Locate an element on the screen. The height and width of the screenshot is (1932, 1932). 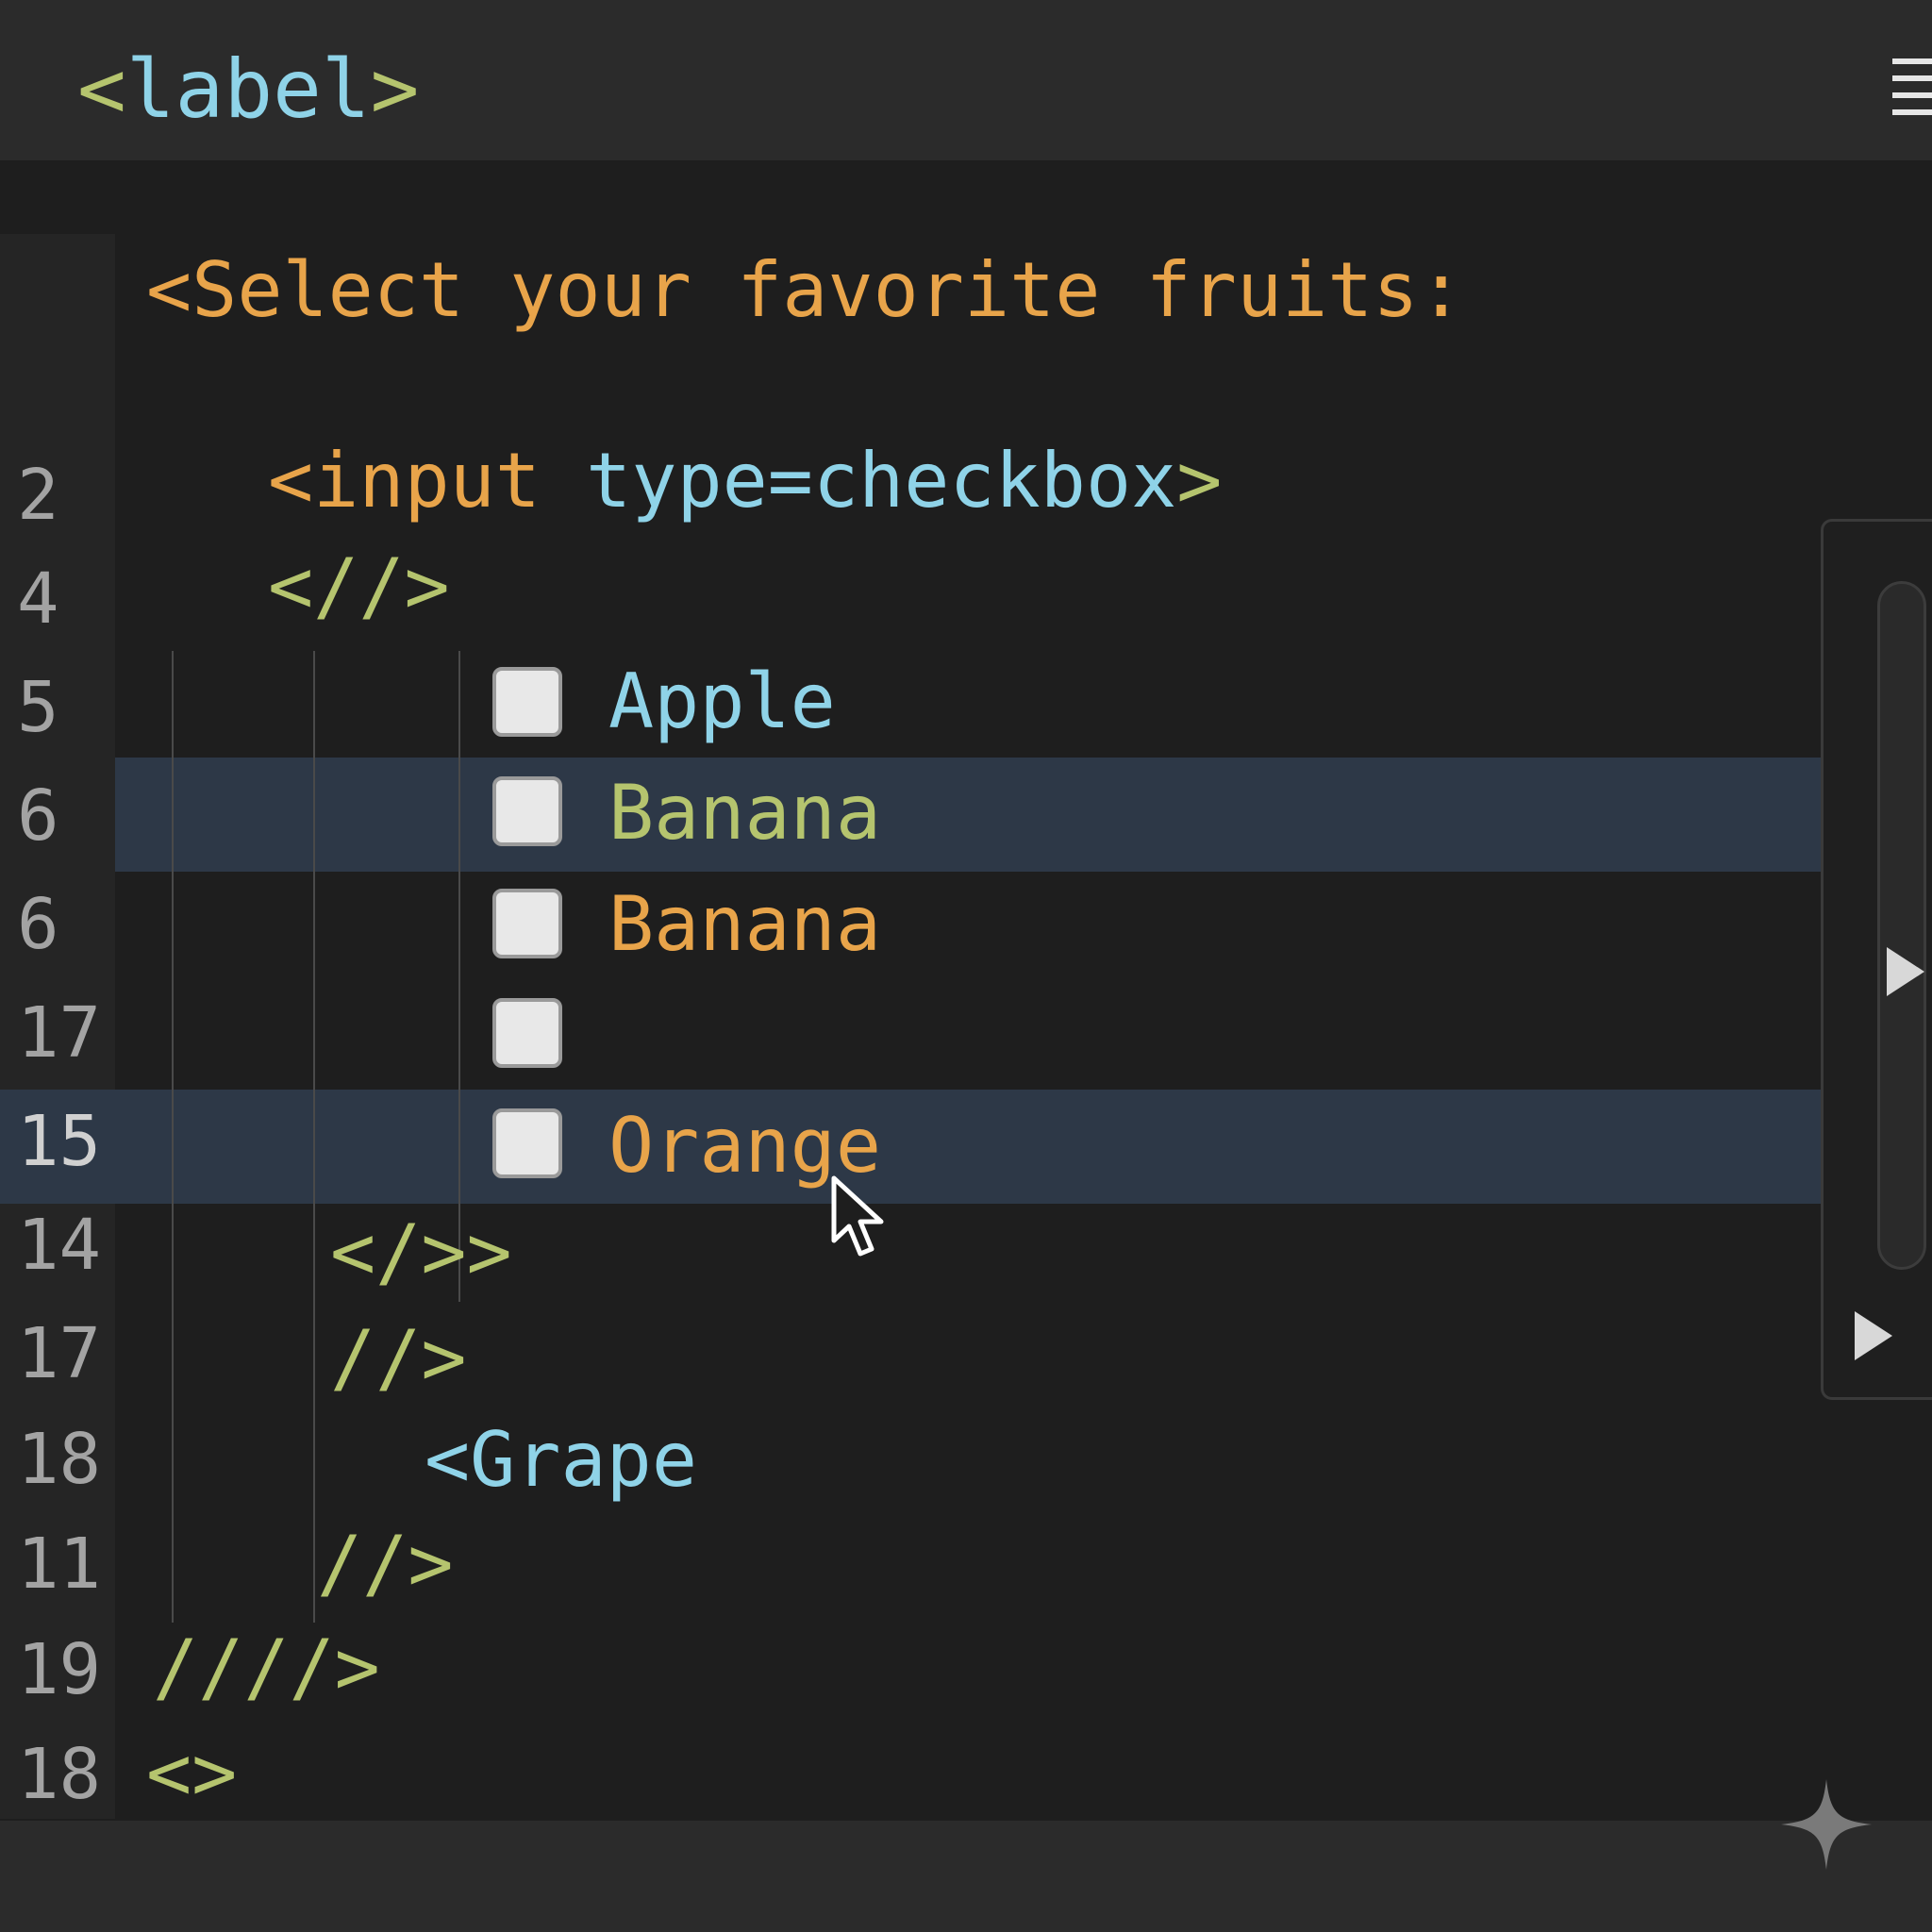
line-number: 11 is located at coordinates (59, 1564).